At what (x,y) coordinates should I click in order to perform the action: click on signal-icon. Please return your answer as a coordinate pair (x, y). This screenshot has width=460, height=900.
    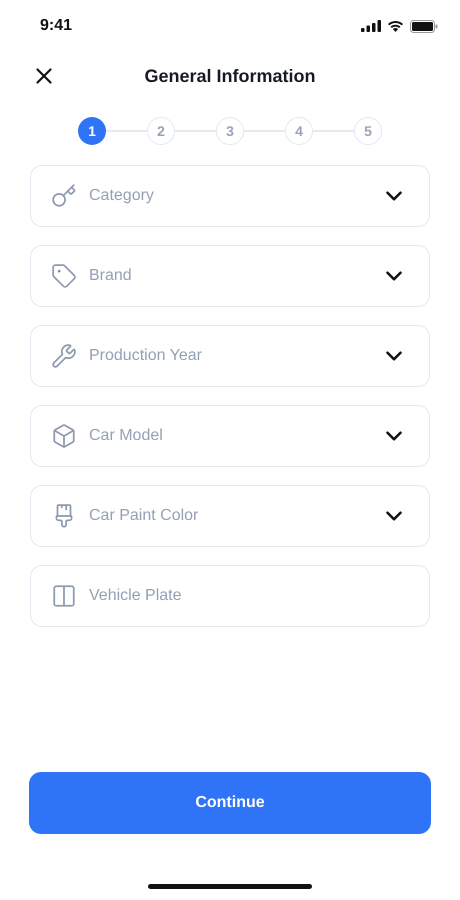
    Looking at the image, I should click on (371, 26).